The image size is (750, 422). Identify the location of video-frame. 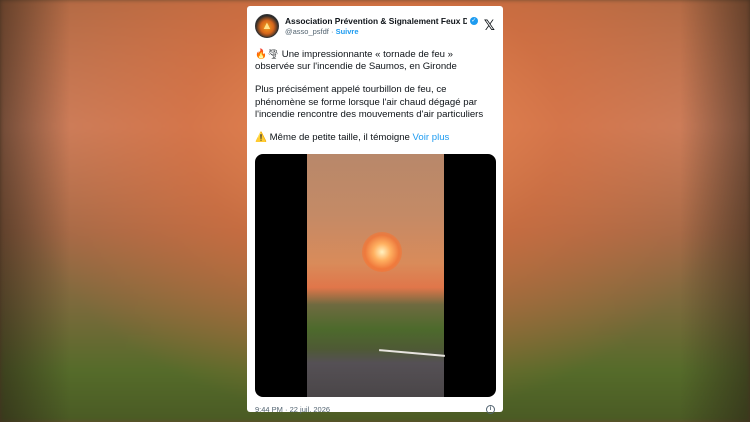
(376, 276).